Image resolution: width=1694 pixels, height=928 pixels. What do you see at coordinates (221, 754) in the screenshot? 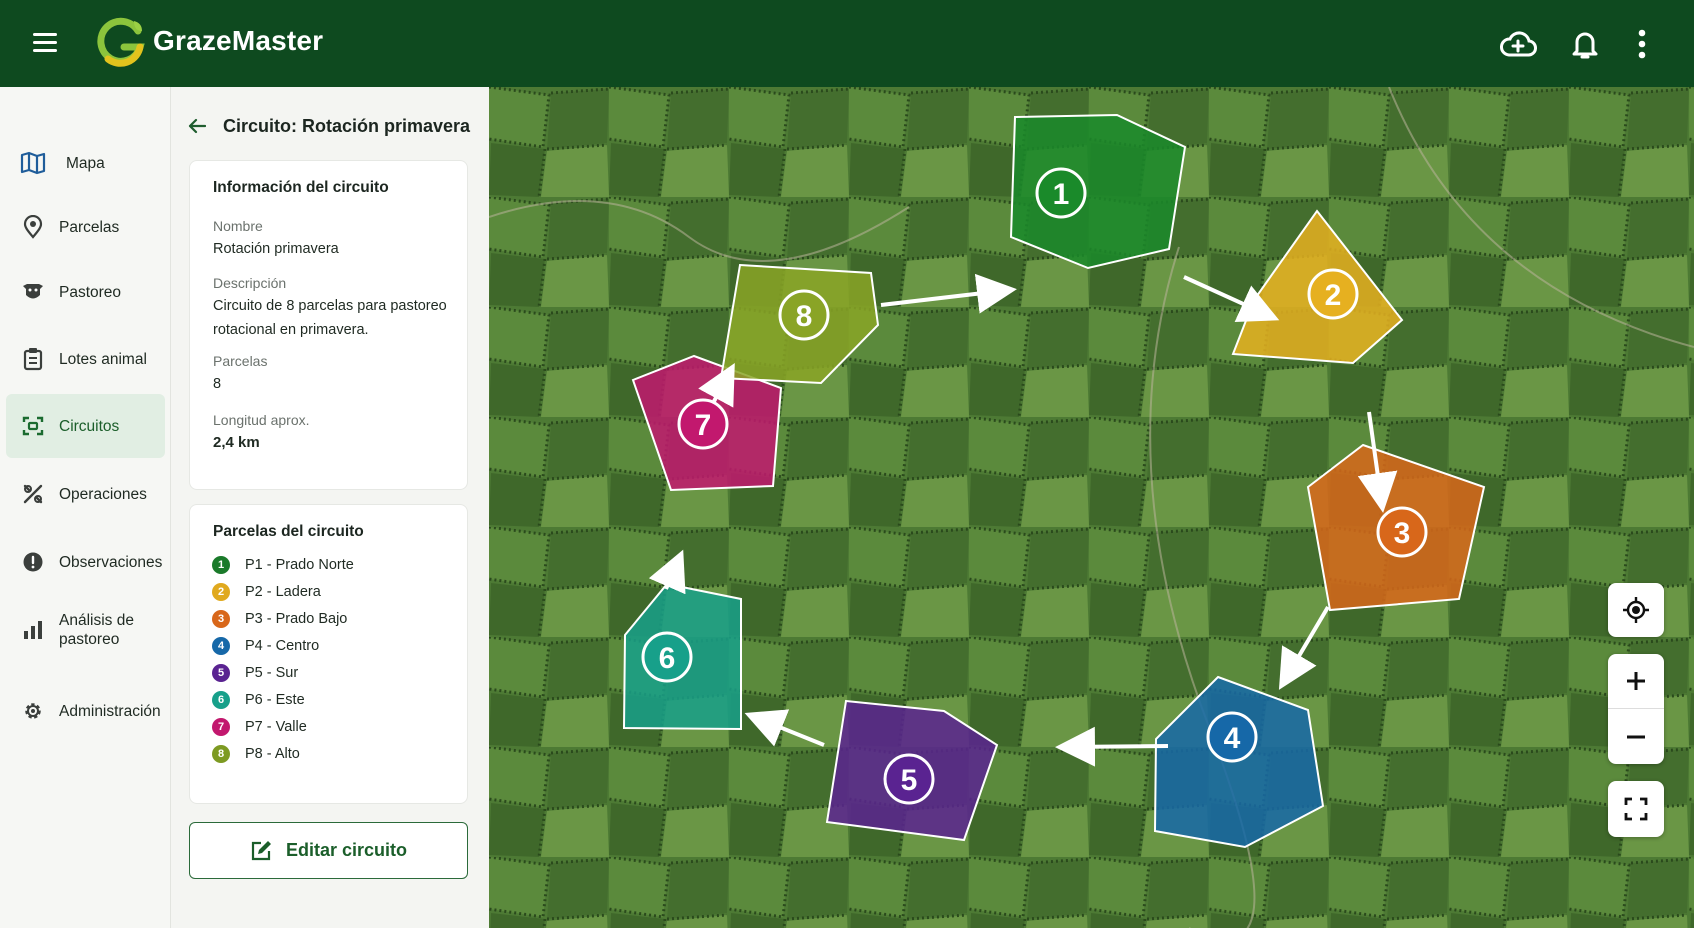
I see `plot-number-badge: 8` at bounding box center [221, 754].